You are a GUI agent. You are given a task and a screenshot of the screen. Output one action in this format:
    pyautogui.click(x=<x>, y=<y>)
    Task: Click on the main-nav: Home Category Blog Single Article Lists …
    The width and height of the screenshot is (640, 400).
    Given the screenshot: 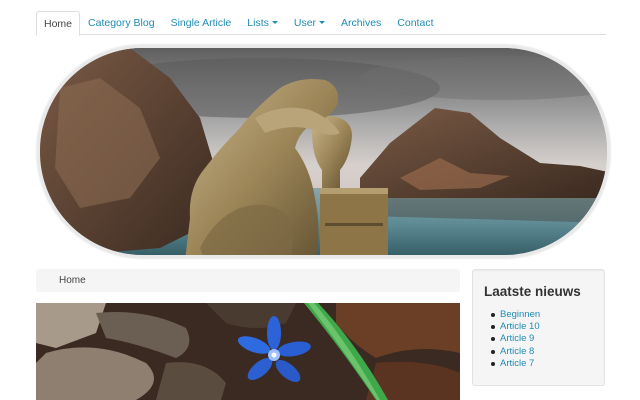 What is the action you would take?
    pyautogui.click(x=321, y=23)
    